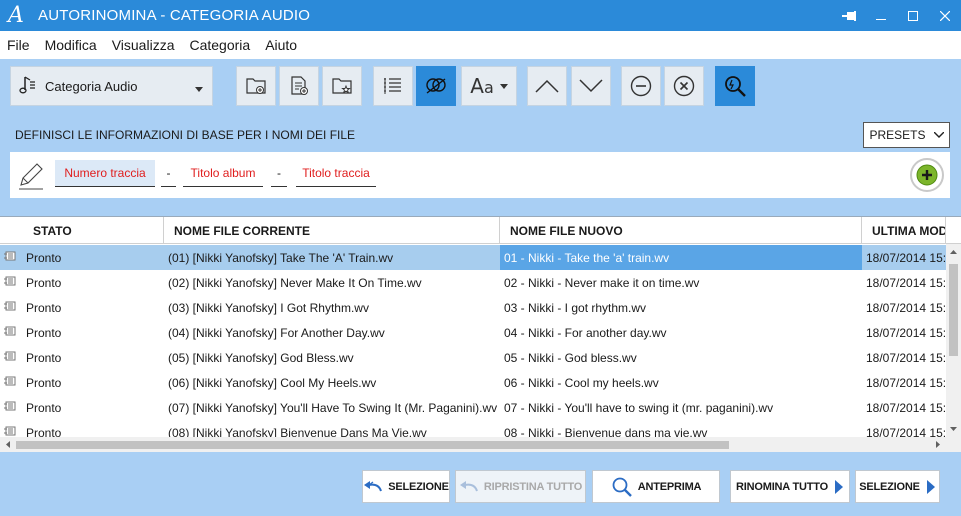 The width and height of the screenshot is (961, 516). I want to click on clear-button, so click(684, 86).